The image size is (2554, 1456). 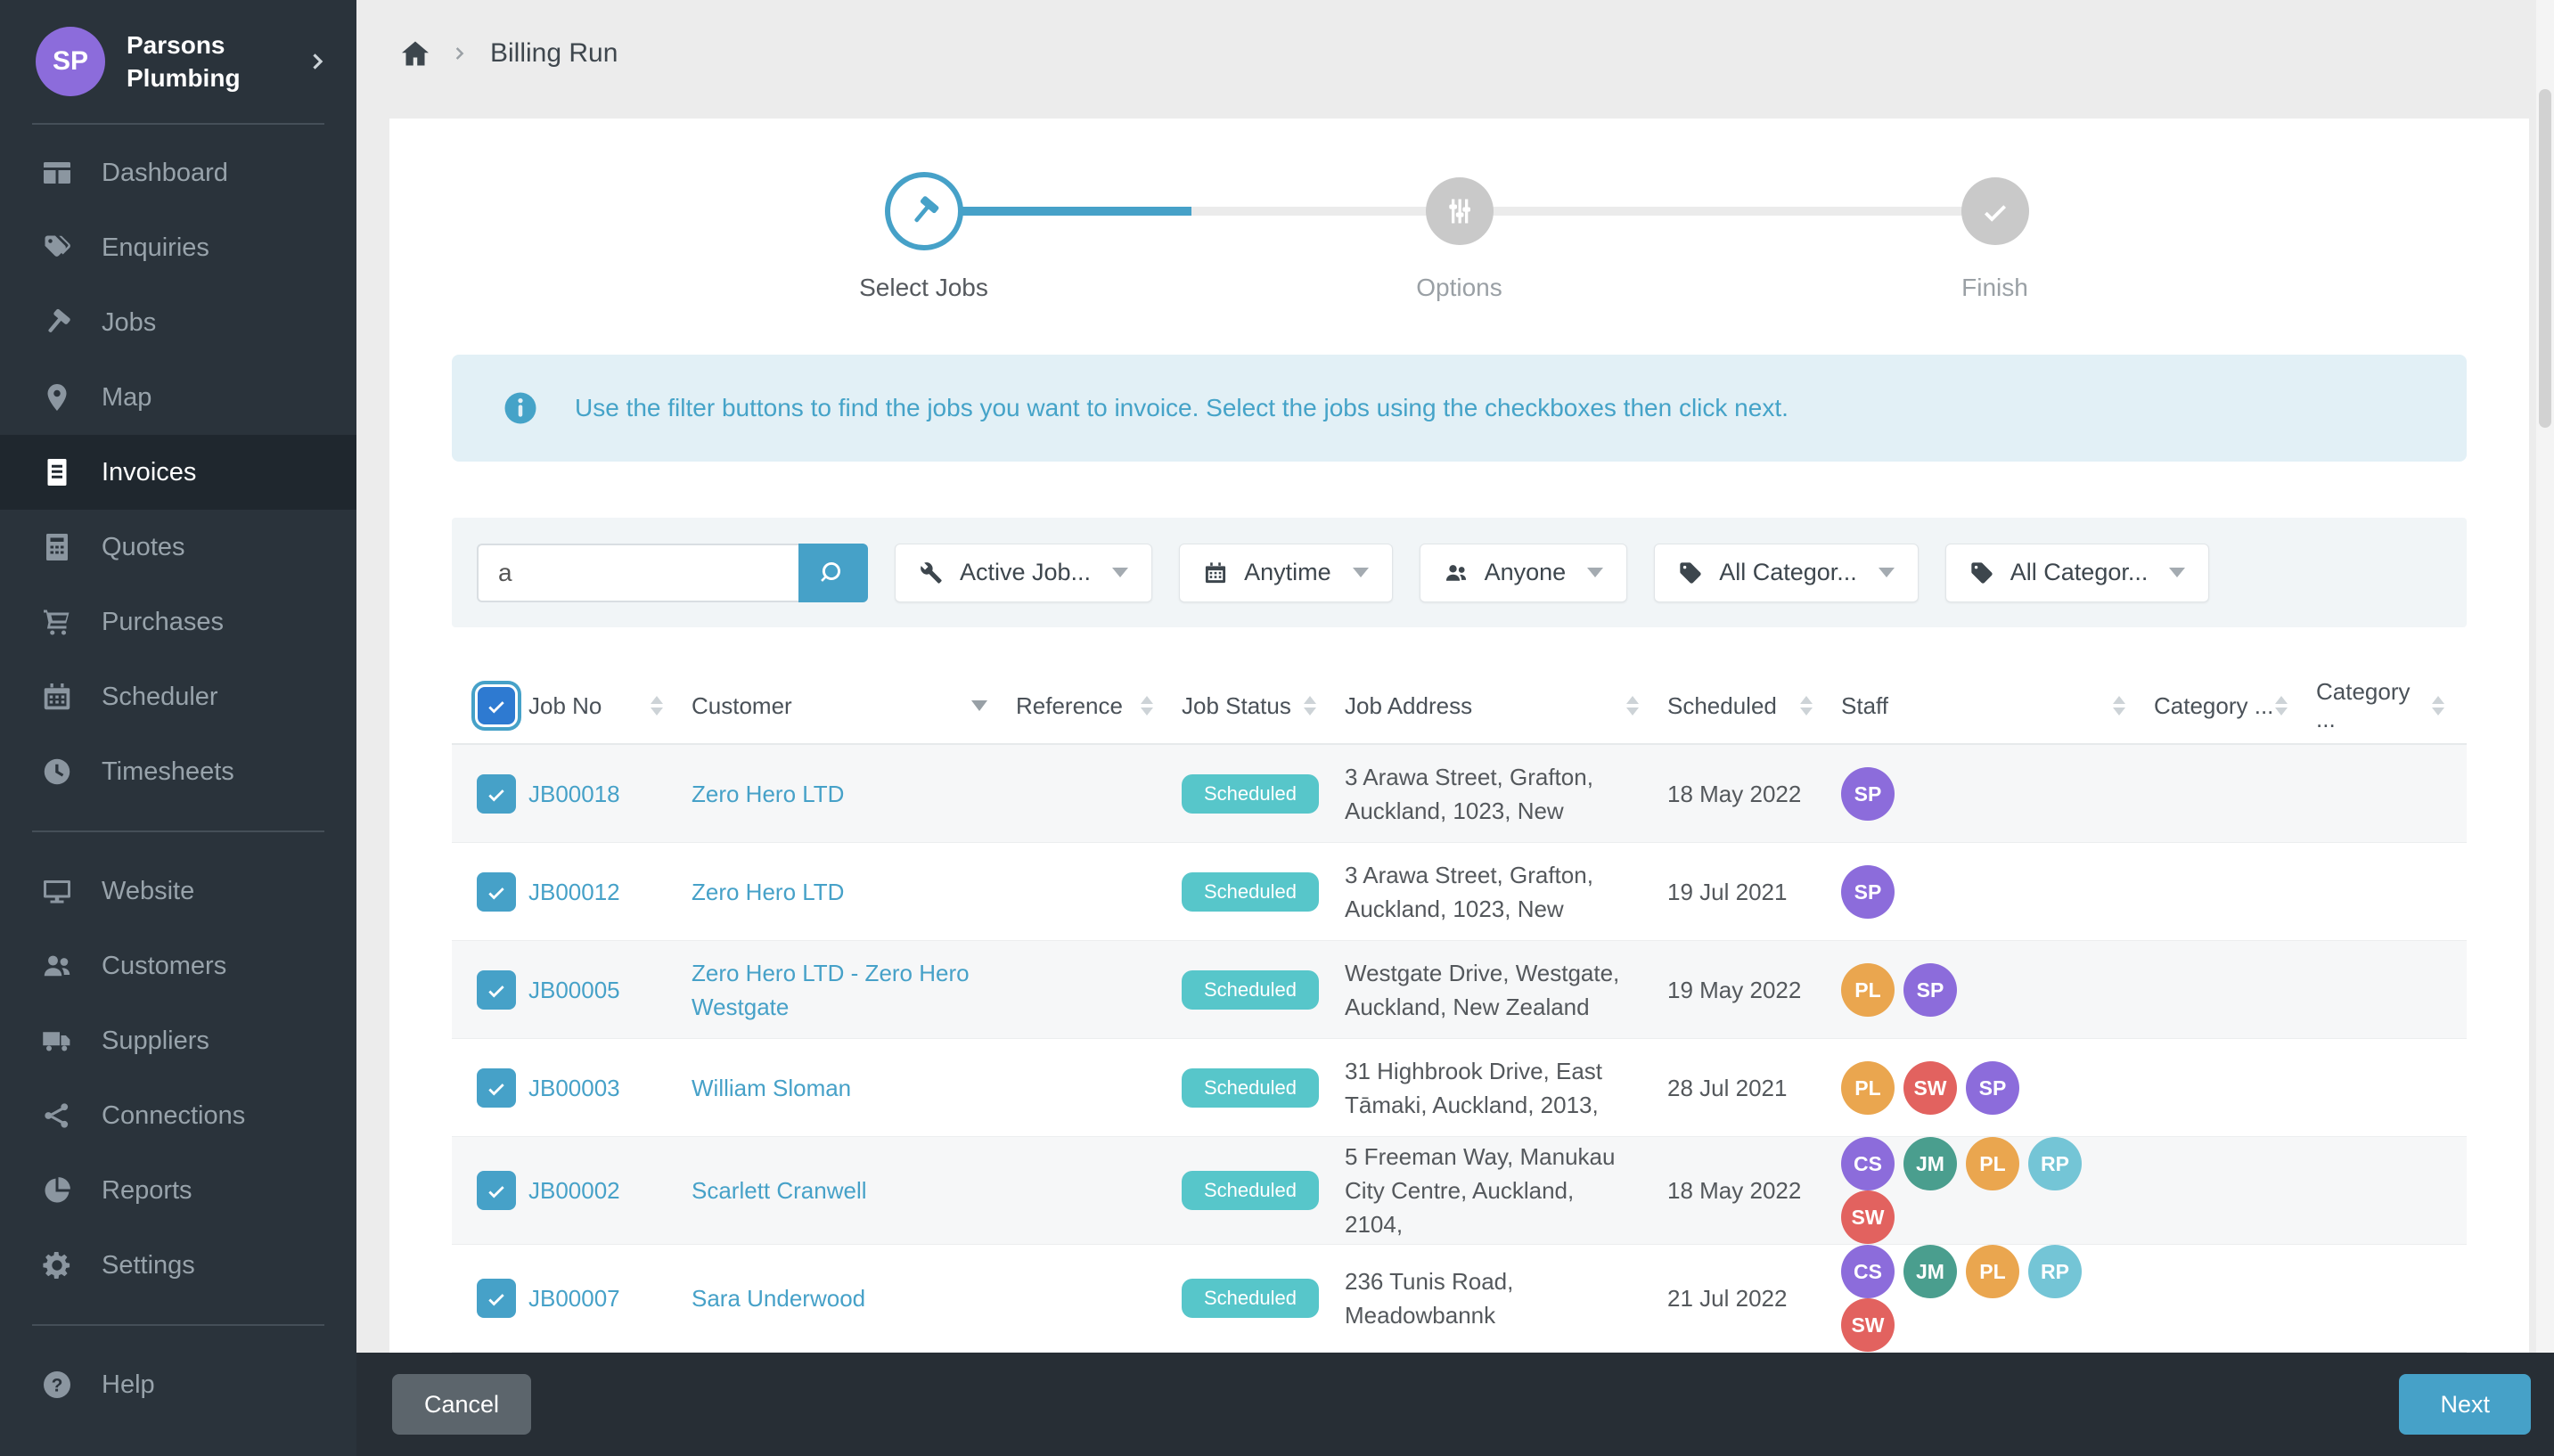 What do you see at coordinates (178, 1325) in the screenshot?
I see `sidebar-divider` at bounding box center [178, 1325].